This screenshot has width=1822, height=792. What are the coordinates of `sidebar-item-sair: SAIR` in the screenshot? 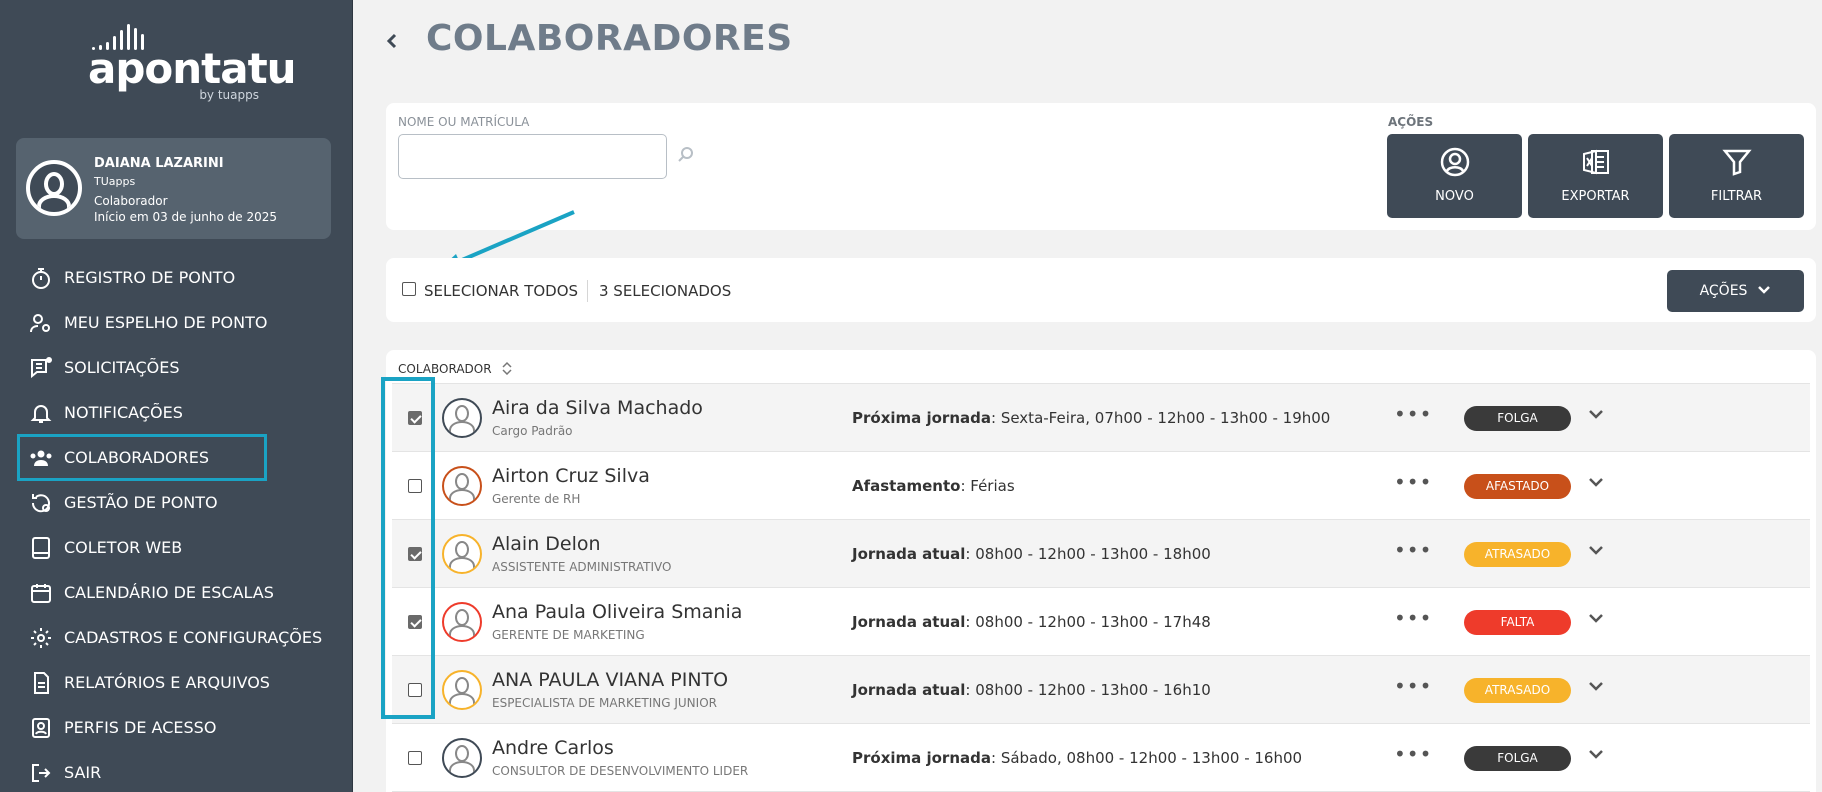 It's located at (176, 771).